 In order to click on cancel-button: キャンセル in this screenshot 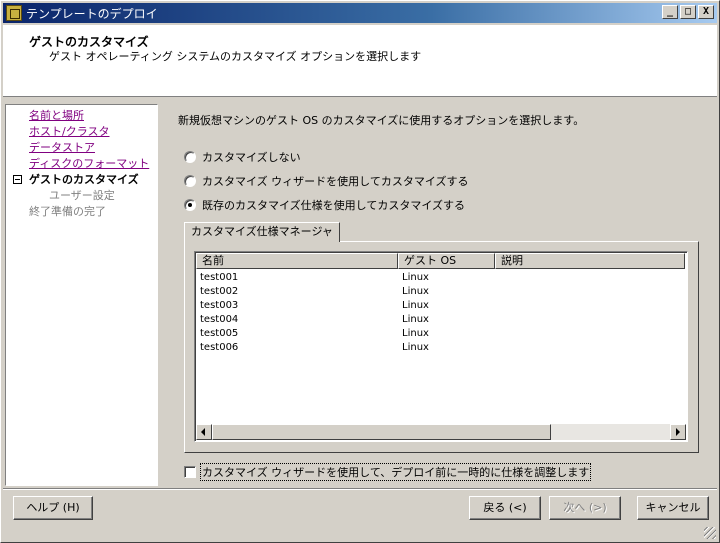, I will do `click(673, 508)`.